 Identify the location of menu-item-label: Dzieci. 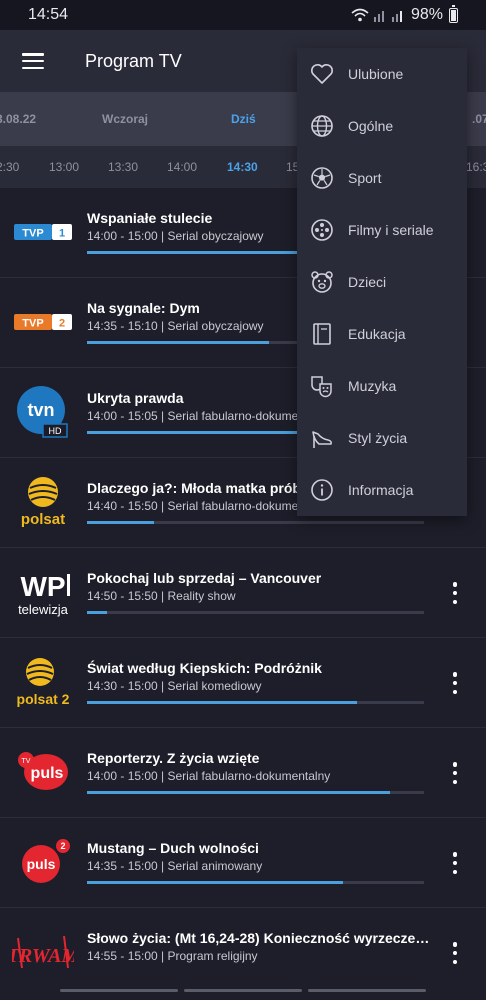
(367, 282).